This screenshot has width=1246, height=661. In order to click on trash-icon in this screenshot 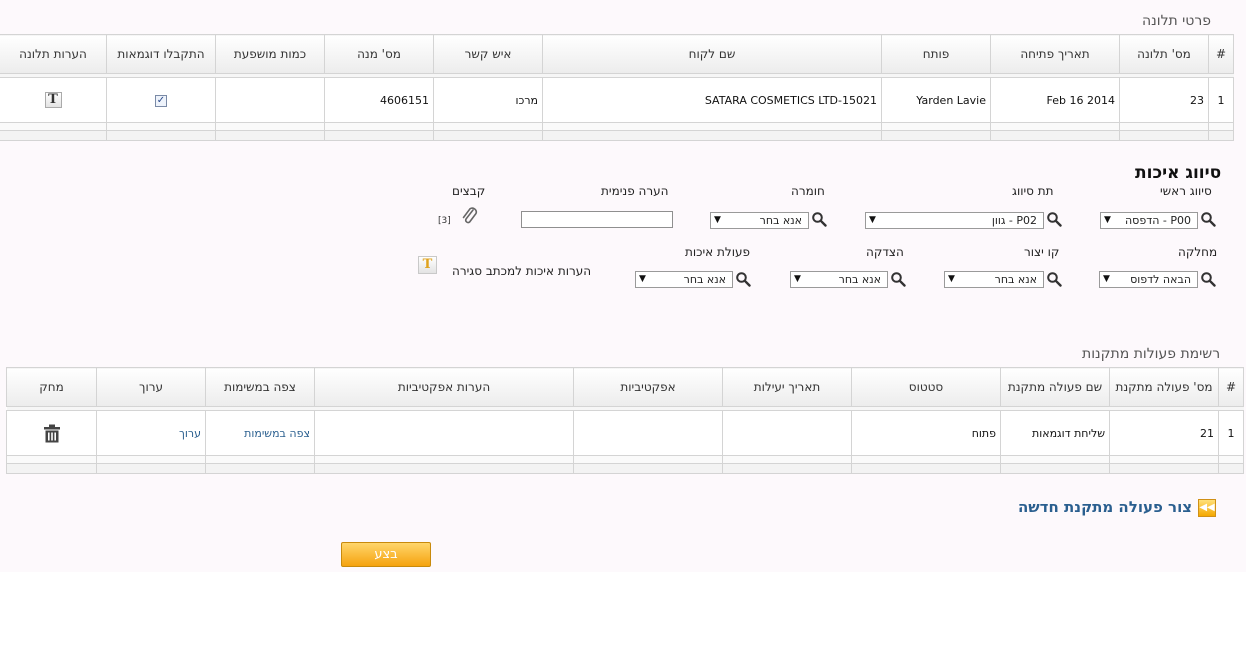, I will do `click(52, 433)`.